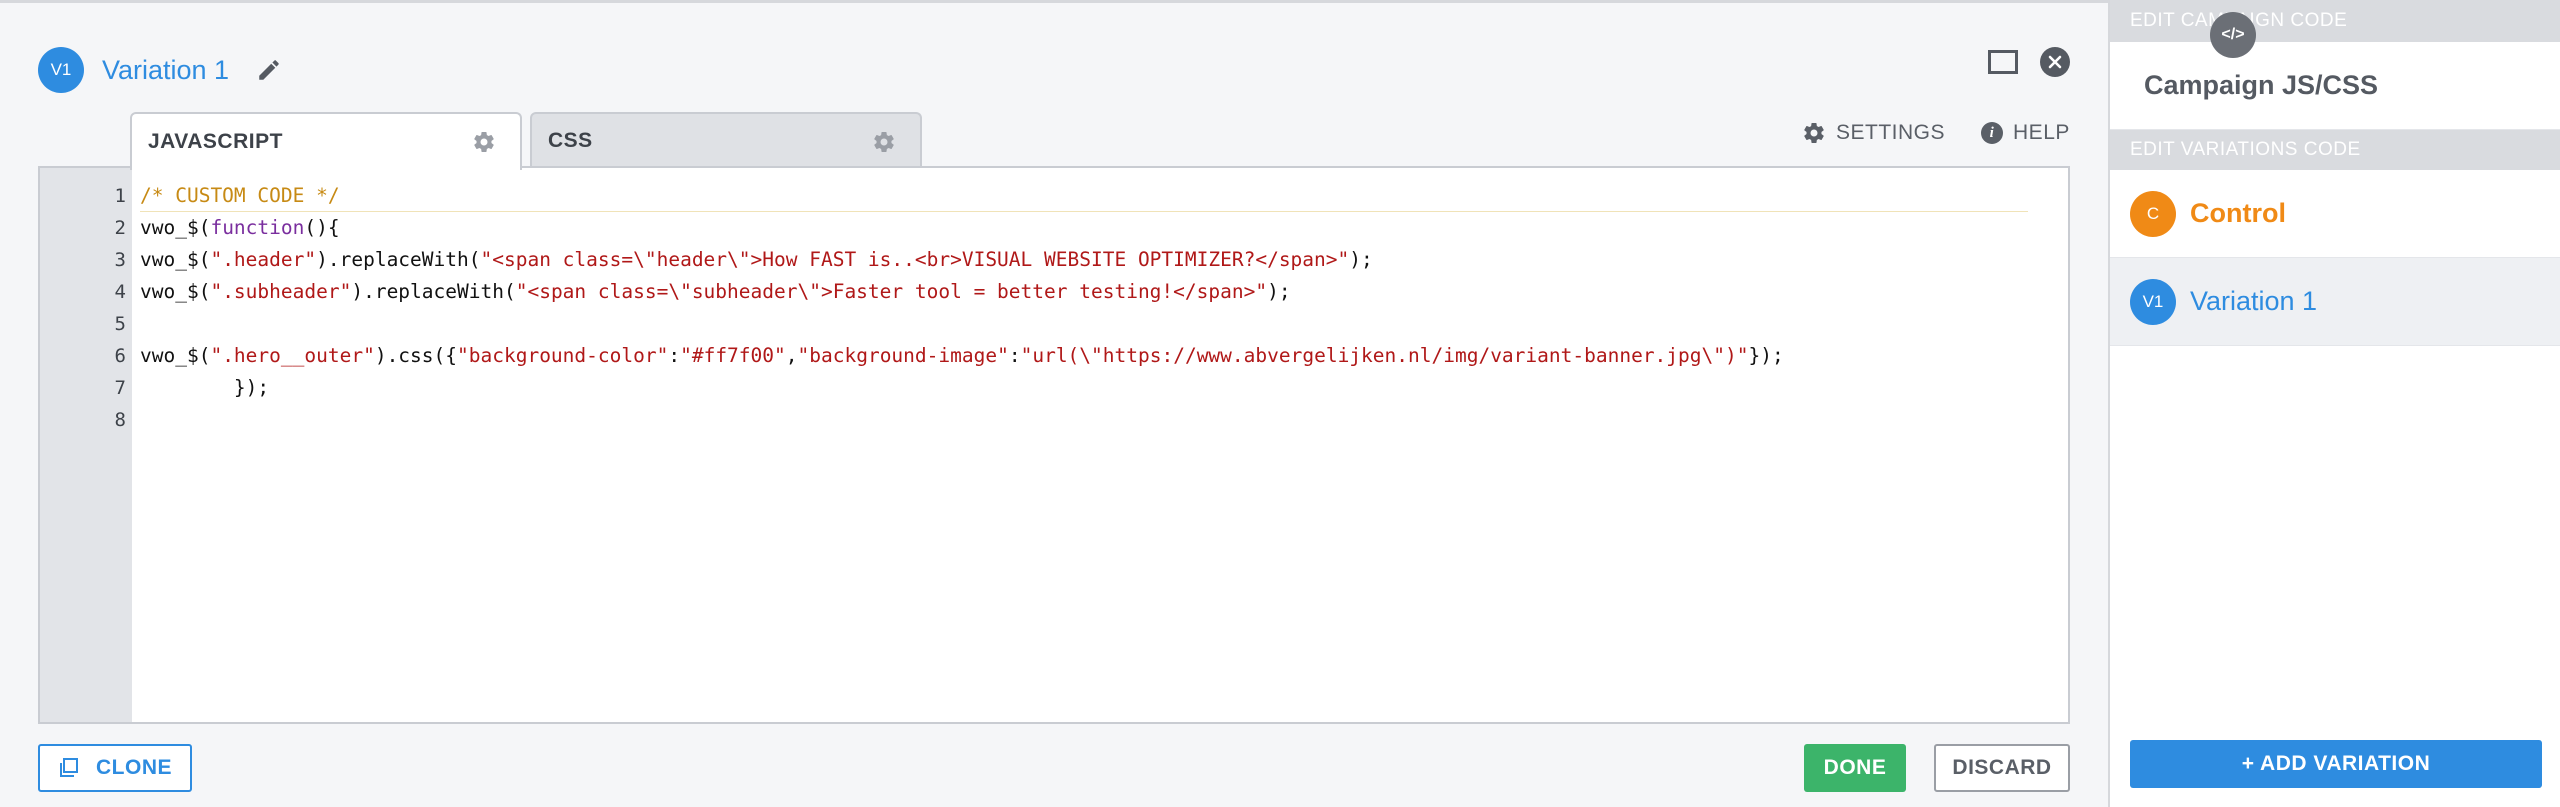 This screenshot has height=807, width=2560. What do you see at coordinates (2335, 21) in the screenshot?
I see `campaign-code-heading: EDIT CAMPAIGN CODE` at bounding box center [2335, 21].